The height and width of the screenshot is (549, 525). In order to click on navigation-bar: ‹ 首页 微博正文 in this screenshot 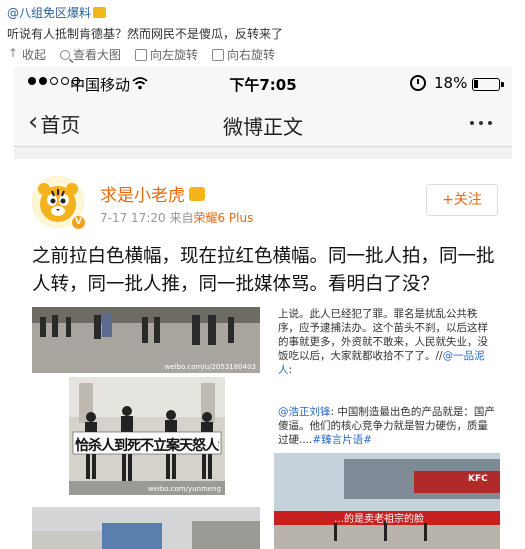, I will do `click(263, 124)`.